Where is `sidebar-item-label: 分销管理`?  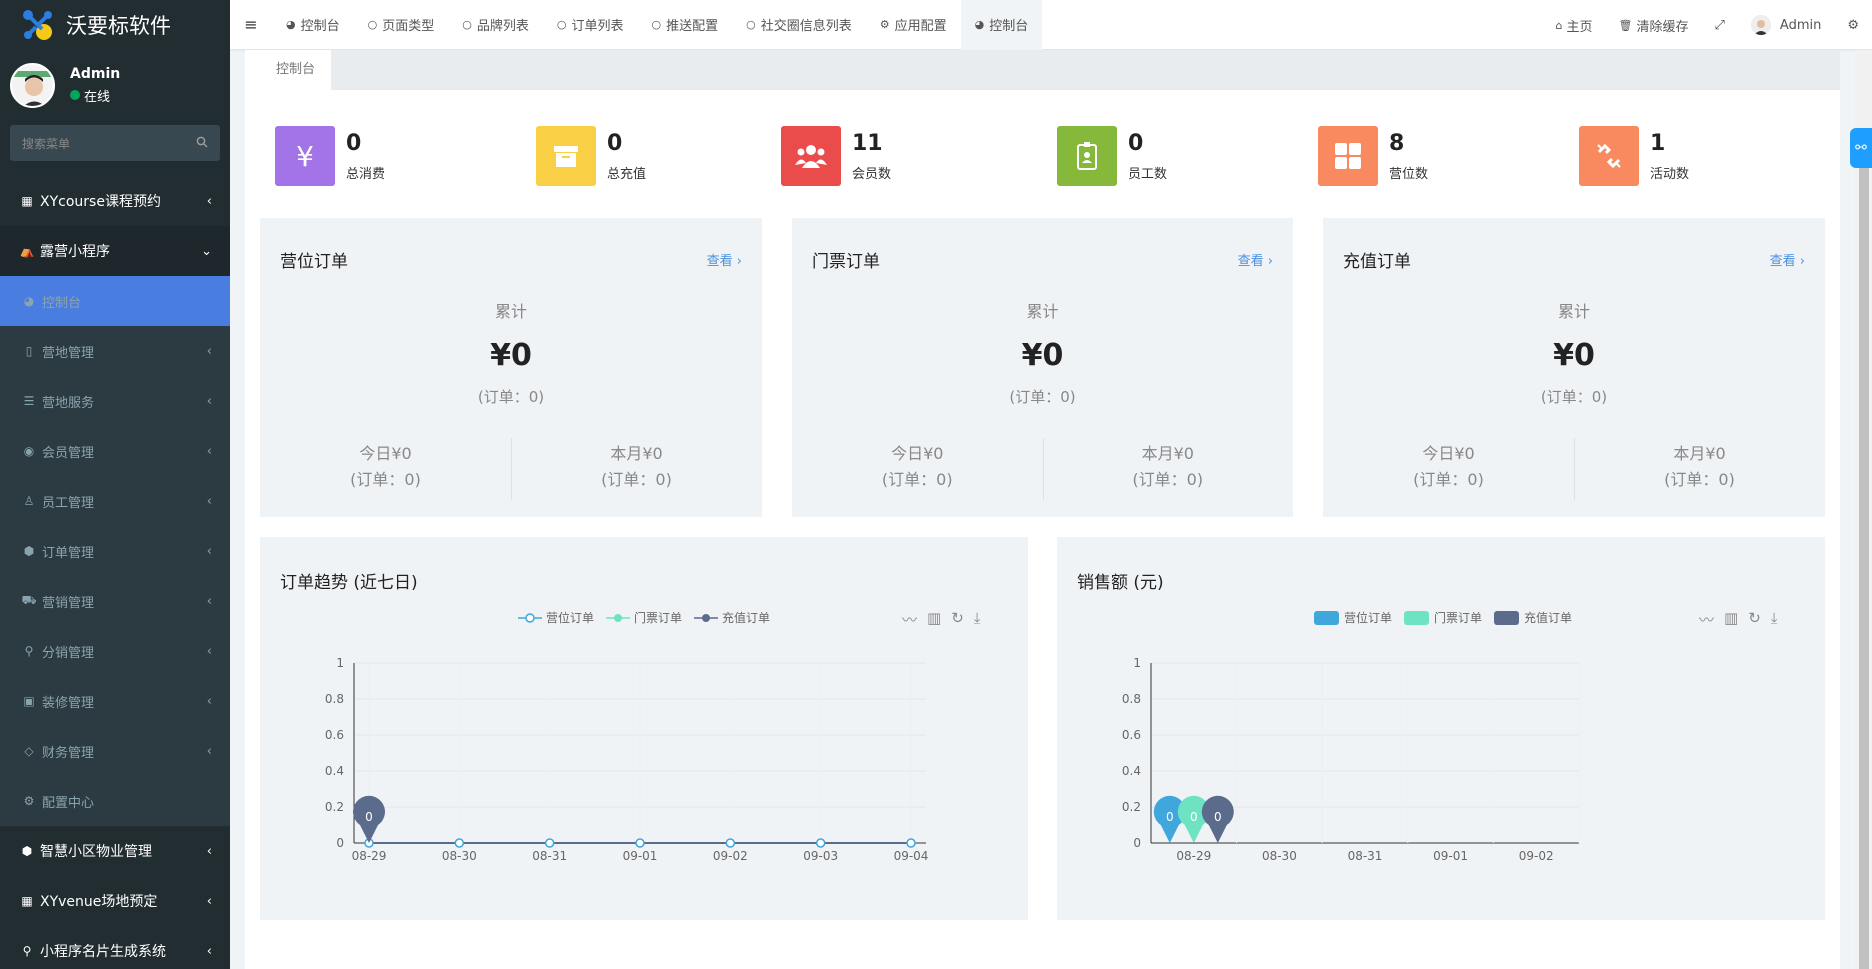
sidebar-item-label: 分销管理 is located at coordinates (68, 653).